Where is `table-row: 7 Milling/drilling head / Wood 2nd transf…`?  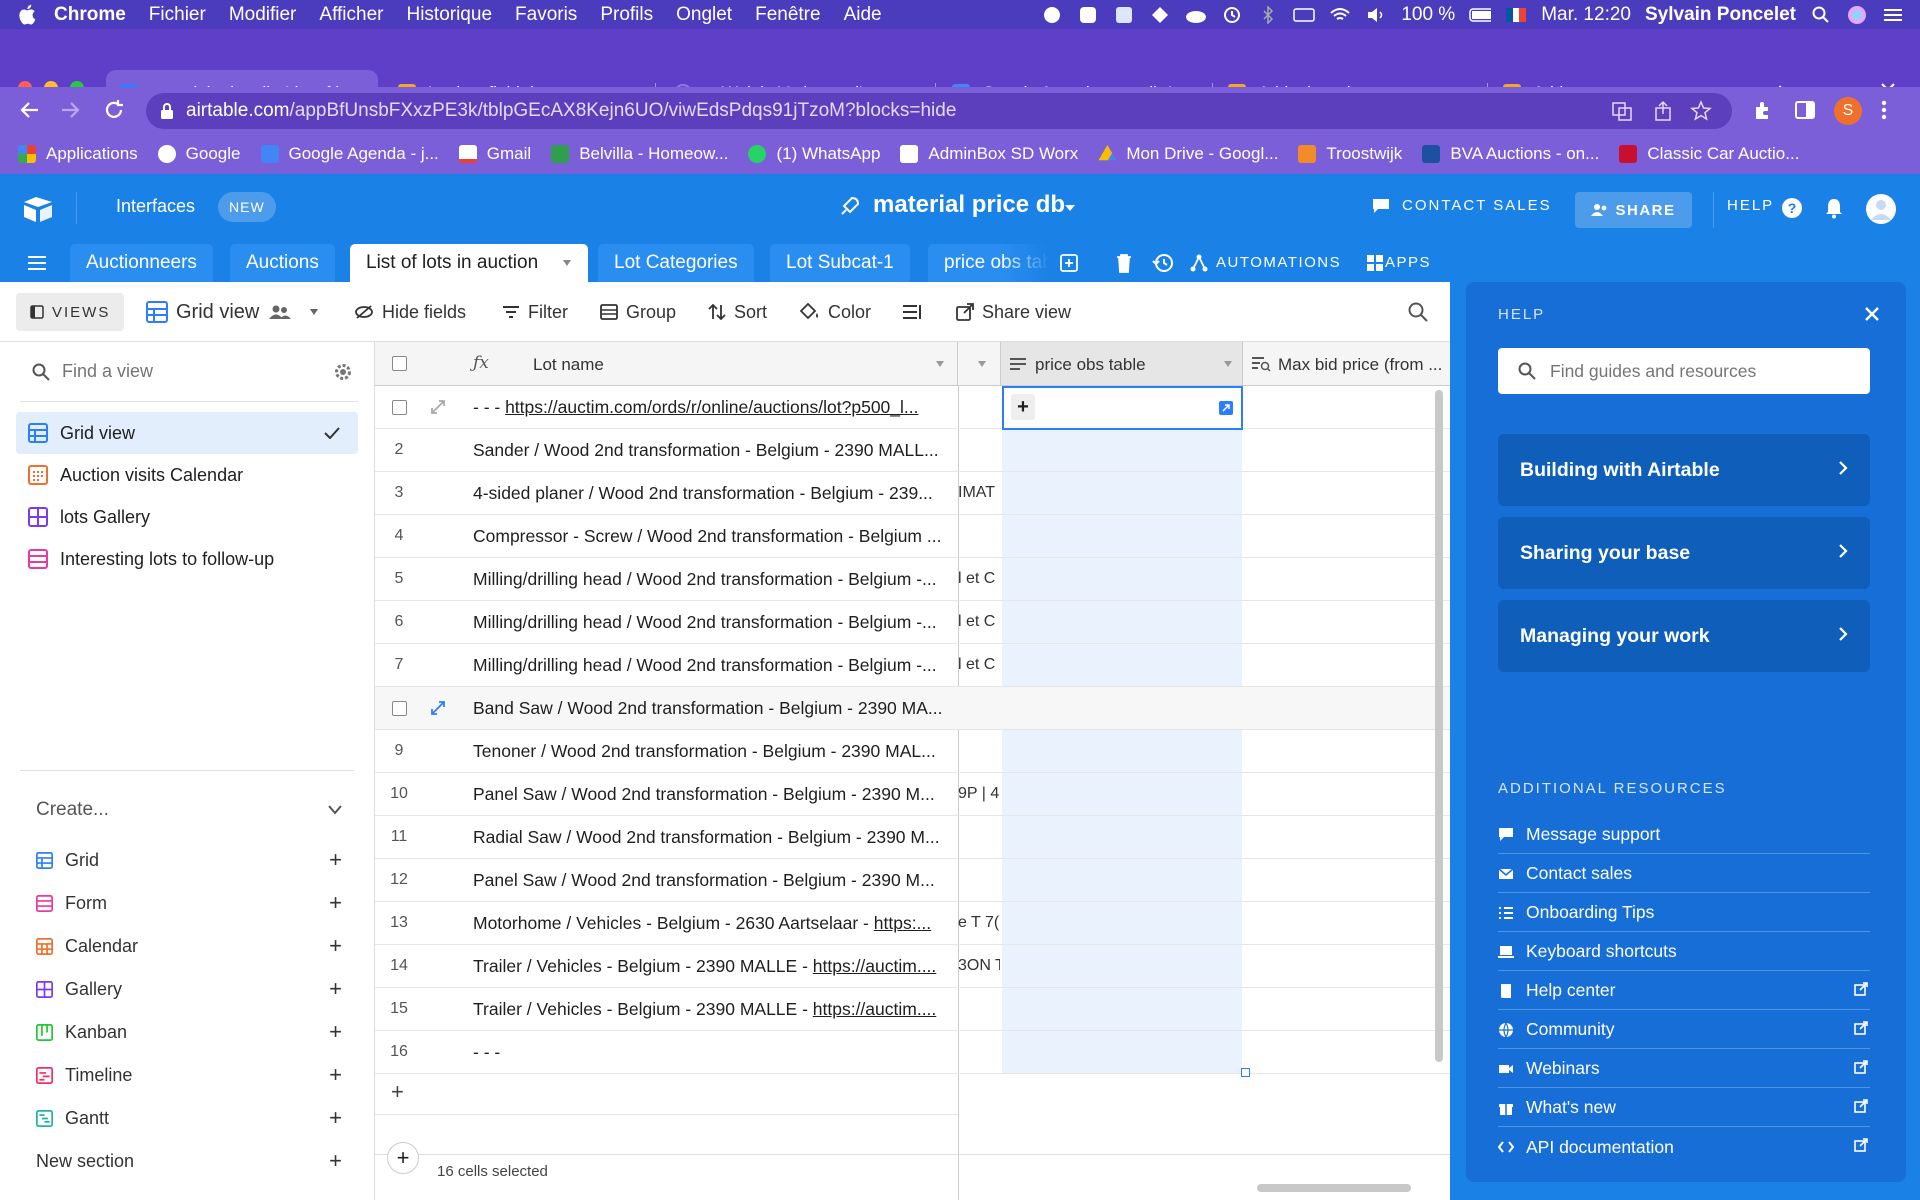 table-row: 7 Milling/drilling head / Wood 2nd transf… is located at coordinates (912, 665).